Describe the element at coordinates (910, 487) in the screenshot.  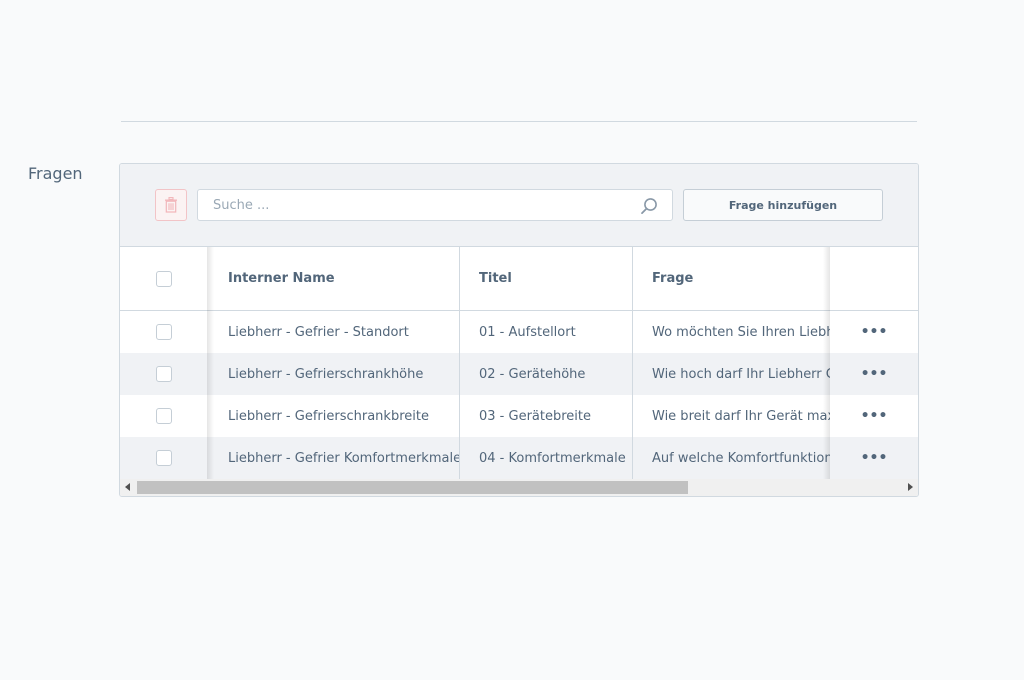
I see `scroll-right-arrow-icon` at that location.